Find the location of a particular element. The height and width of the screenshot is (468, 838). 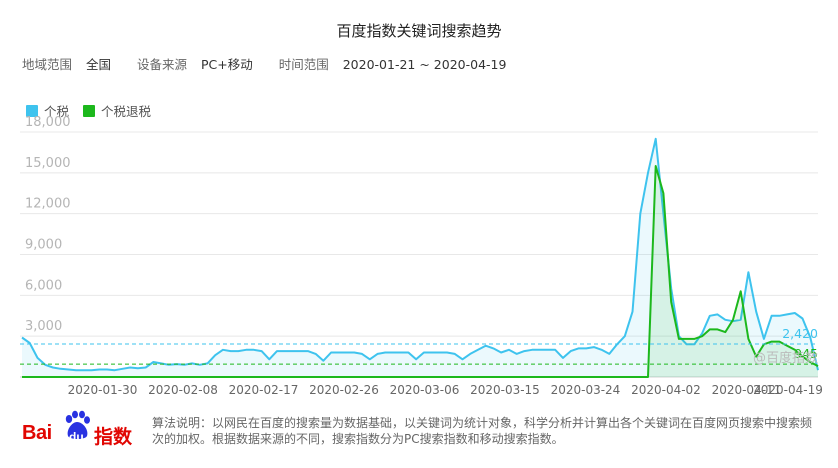

y-tick-label: 6,000 is located at coordinates (43, 285).